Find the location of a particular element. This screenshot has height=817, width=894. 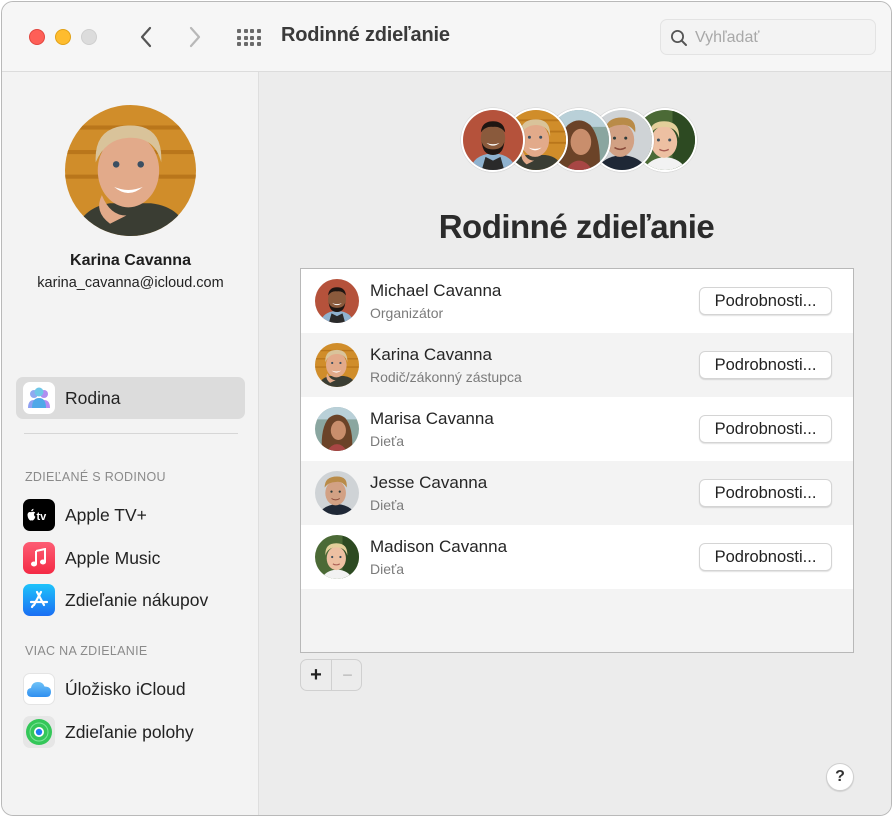

section-header-shared: ZDIEĽANÉ S RODINOU is located at coordinates (95, 477).